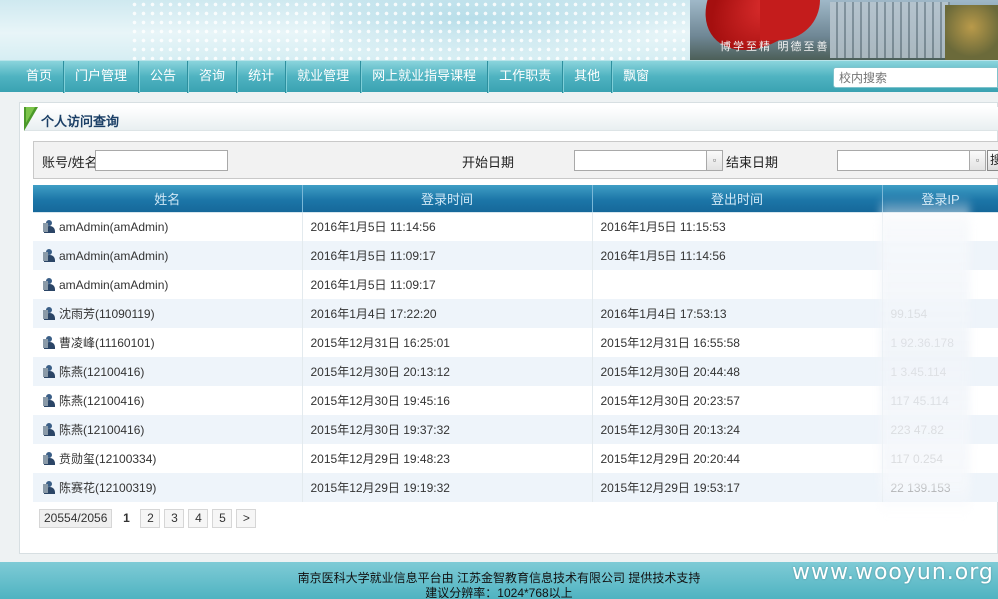 Image resolution: width=998 pixels, height=599 pixels. What do you see at coordinates (447, 313) in the screenshot?
I see `login-time-cell: 2016年1月4日 17:22:20` at bounding box center [447, 313].